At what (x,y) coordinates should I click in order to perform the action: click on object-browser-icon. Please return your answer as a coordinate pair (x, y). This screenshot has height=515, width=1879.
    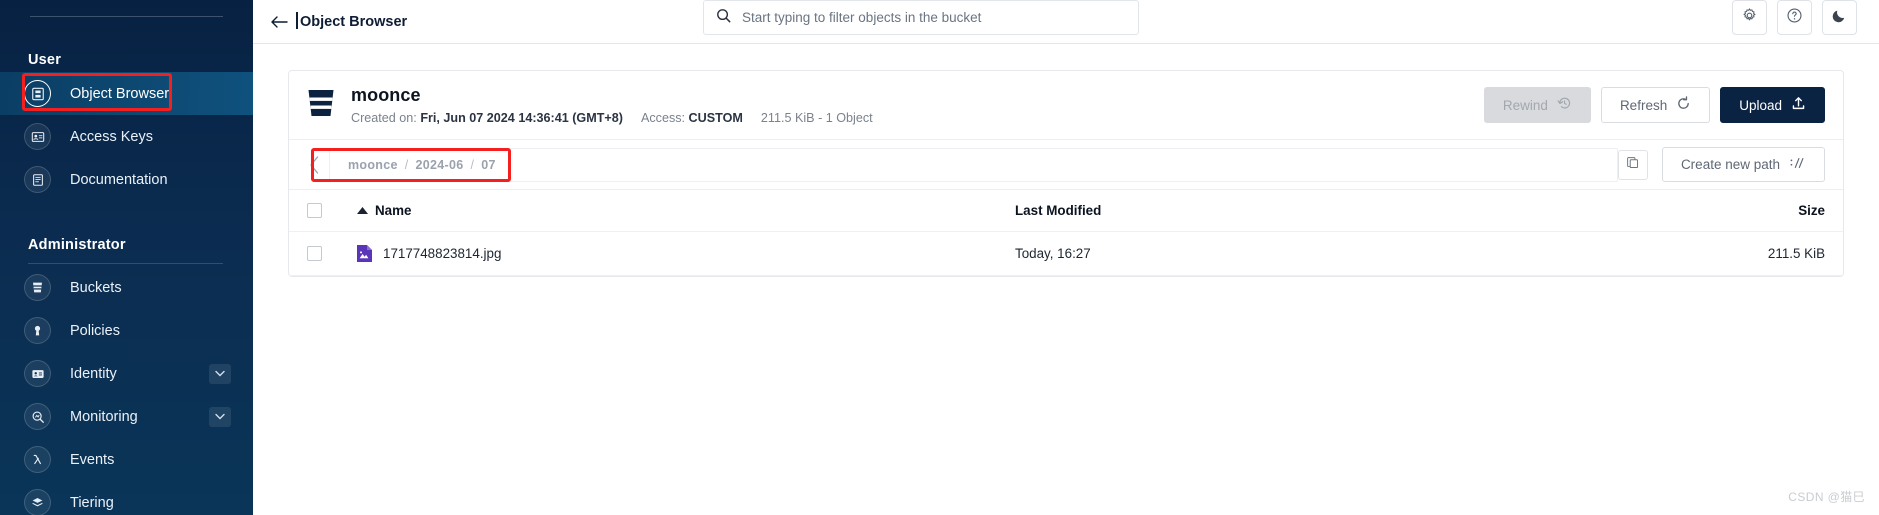
    Looking at the image, I should click on (37, 93).